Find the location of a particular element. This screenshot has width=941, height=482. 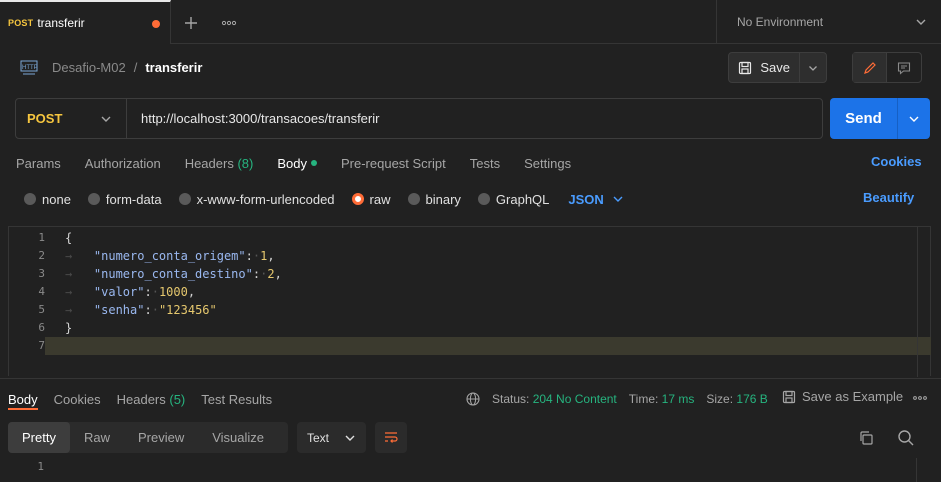

http-request-icon: HTTP is located at coordinates (29, 67).